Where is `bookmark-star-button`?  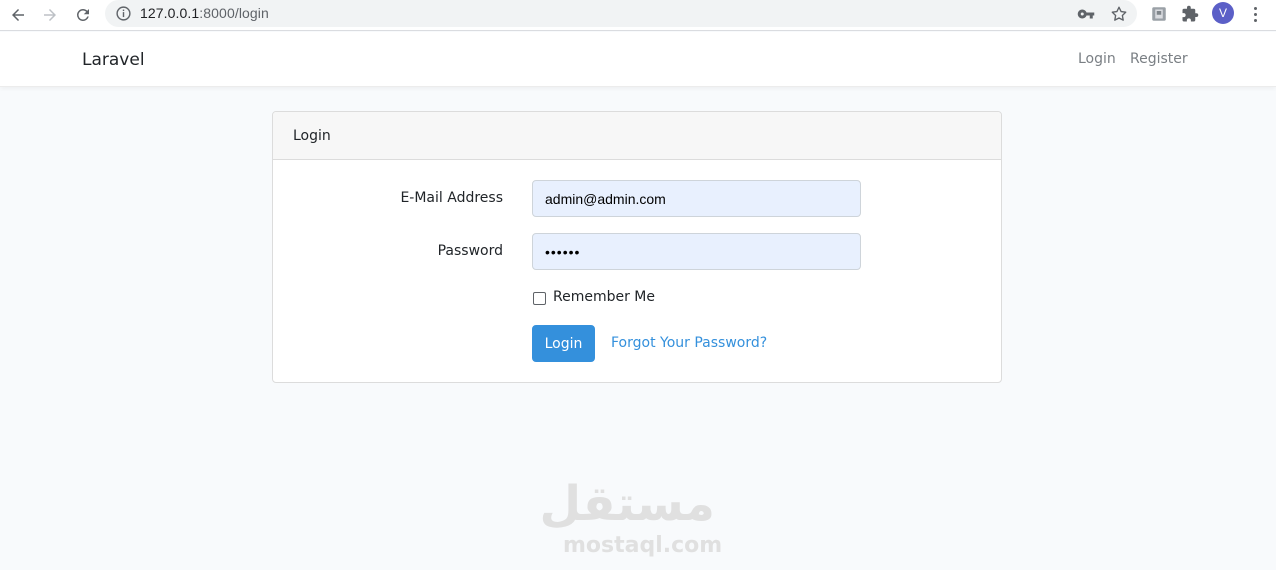 bookmark-star-button is located at coordinates (1119, 14).